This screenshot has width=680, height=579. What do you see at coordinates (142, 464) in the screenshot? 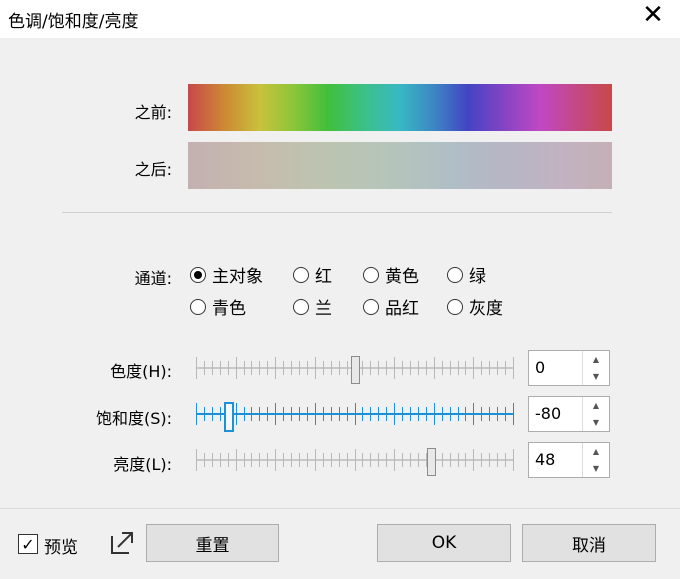
I see `lightness-label: 亮度(L):` at bounding box center [142, 464].